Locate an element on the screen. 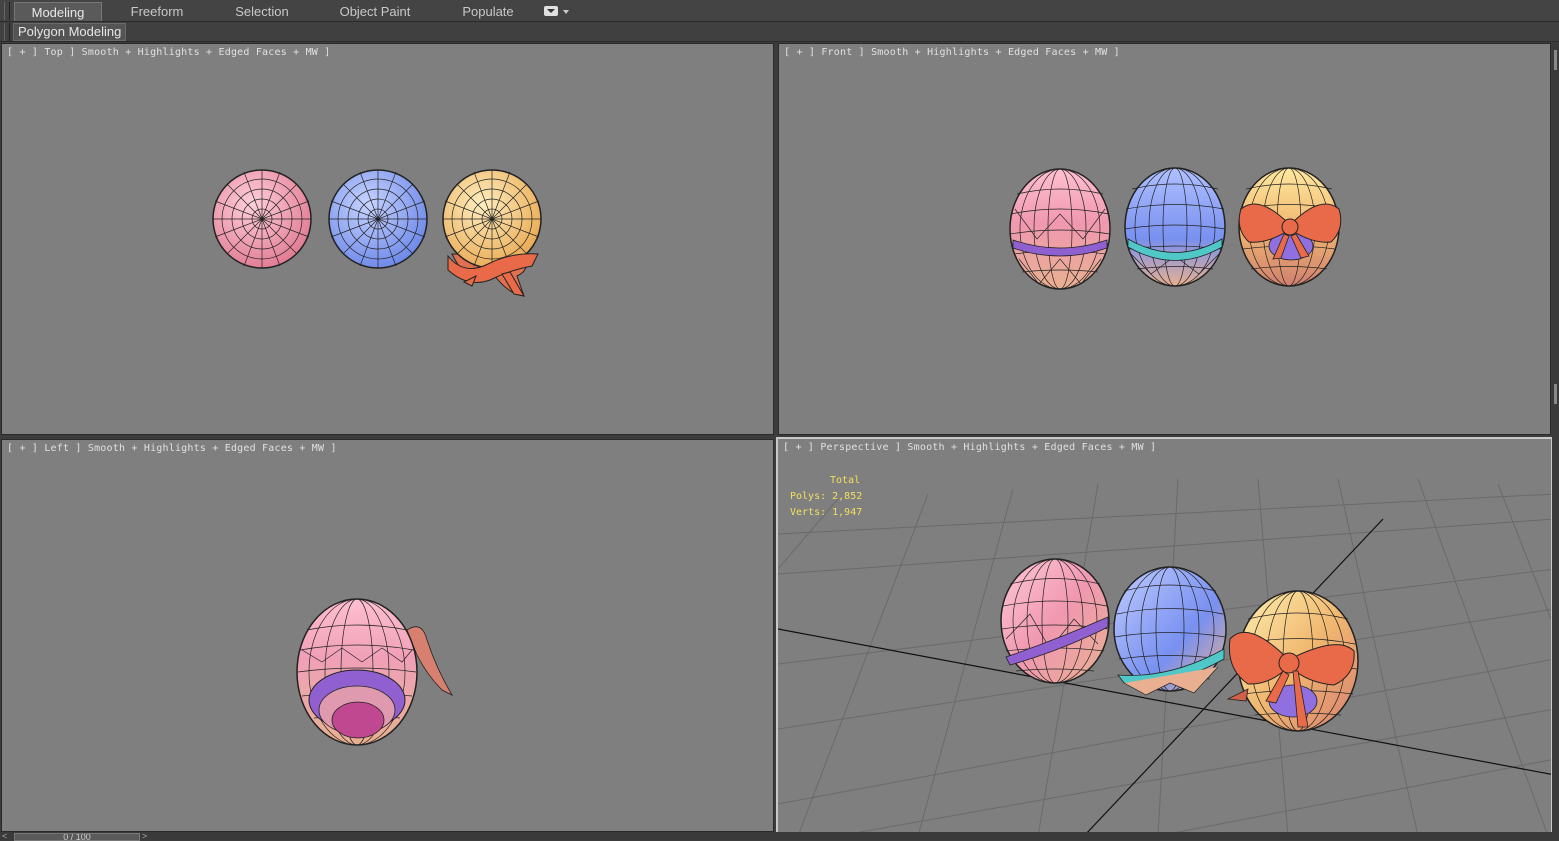 The width and height of the screenshot is (1559, 841). tab-selection: Selection is located at coordinates (262, 11).